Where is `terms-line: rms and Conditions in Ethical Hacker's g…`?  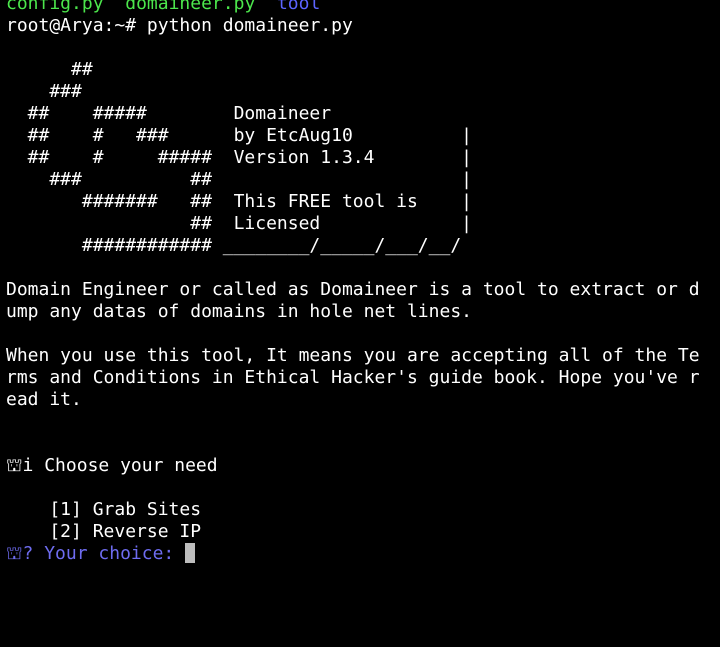
terms-line: rms and Conditions in Ethical Hacker's g… is located at coordinates (353, 377).